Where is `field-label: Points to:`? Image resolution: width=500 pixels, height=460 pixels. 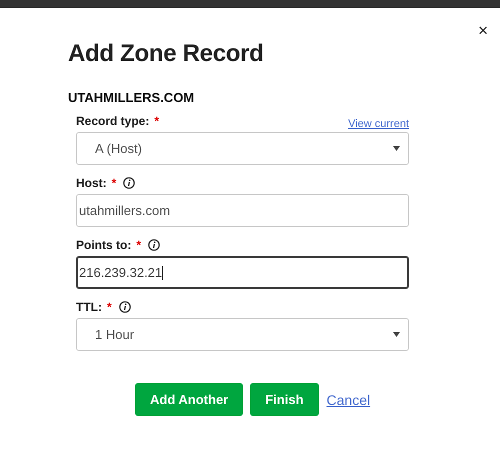 field-label: Points to: is located at coordinates (104, 245).